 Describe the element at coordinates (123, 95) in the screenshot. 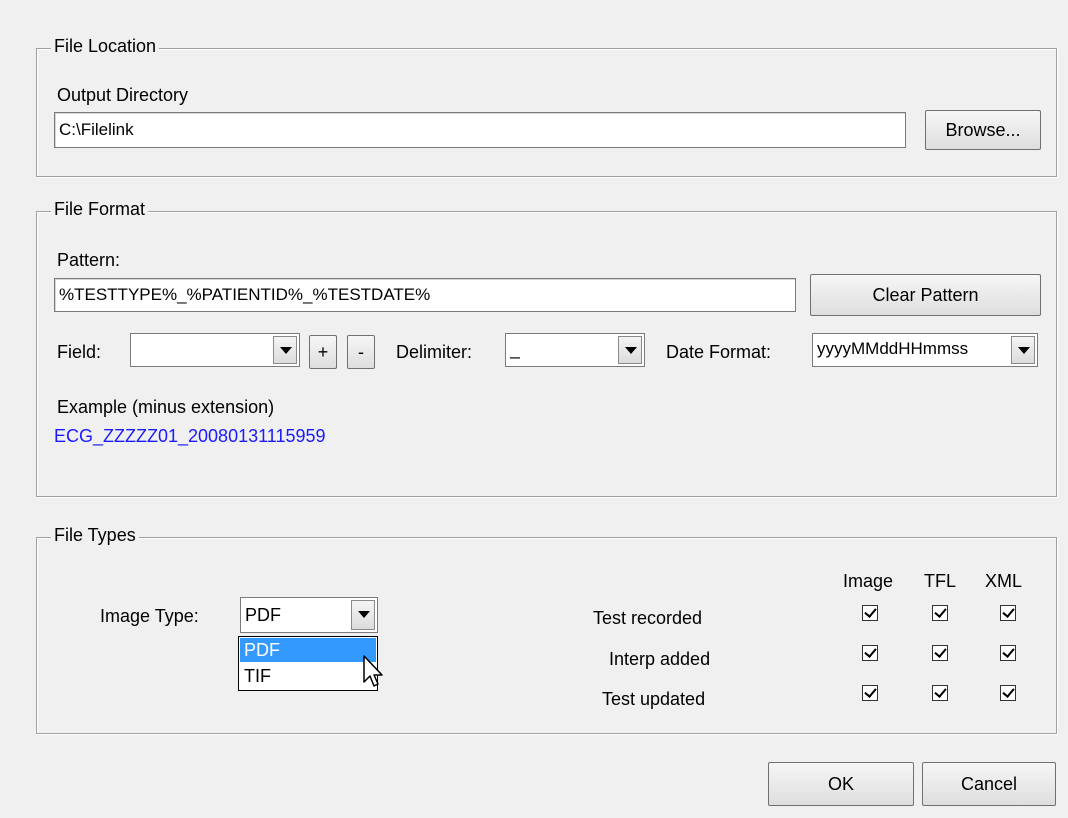

I see `output-directory-label: Output Directory` at that location.